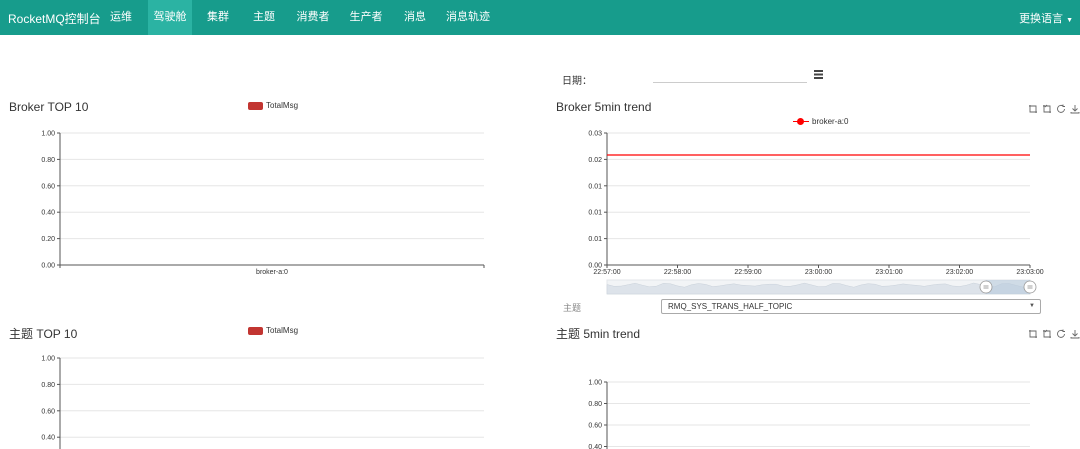 The height and width of the screenshot is (449, 1080). I want to click on topic-top10-legend: TotalMsg, so click(273, 330).